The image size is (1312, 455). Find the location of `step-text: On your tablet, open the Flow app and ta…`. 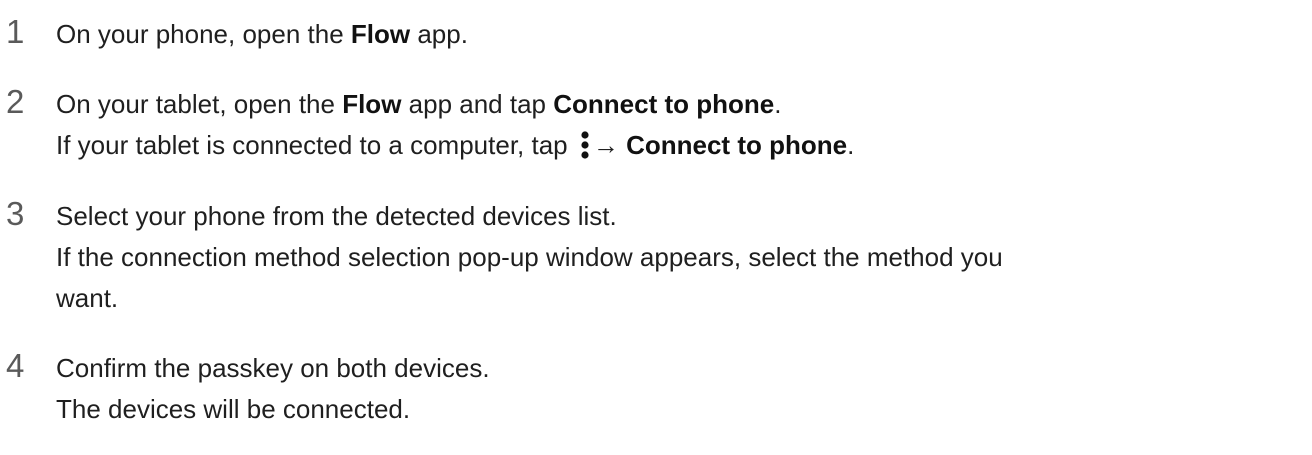

step-text: On your tablet, open the Flow app and ta… is located at coordinates (419, 104).